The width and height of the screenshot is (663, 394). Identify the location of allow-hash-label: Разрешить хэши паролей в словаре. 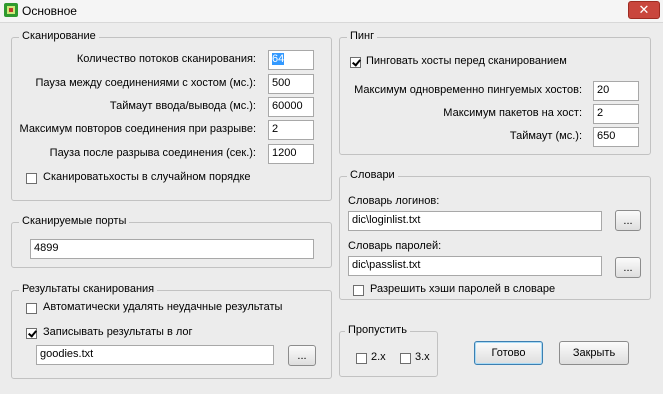
(463, 289).